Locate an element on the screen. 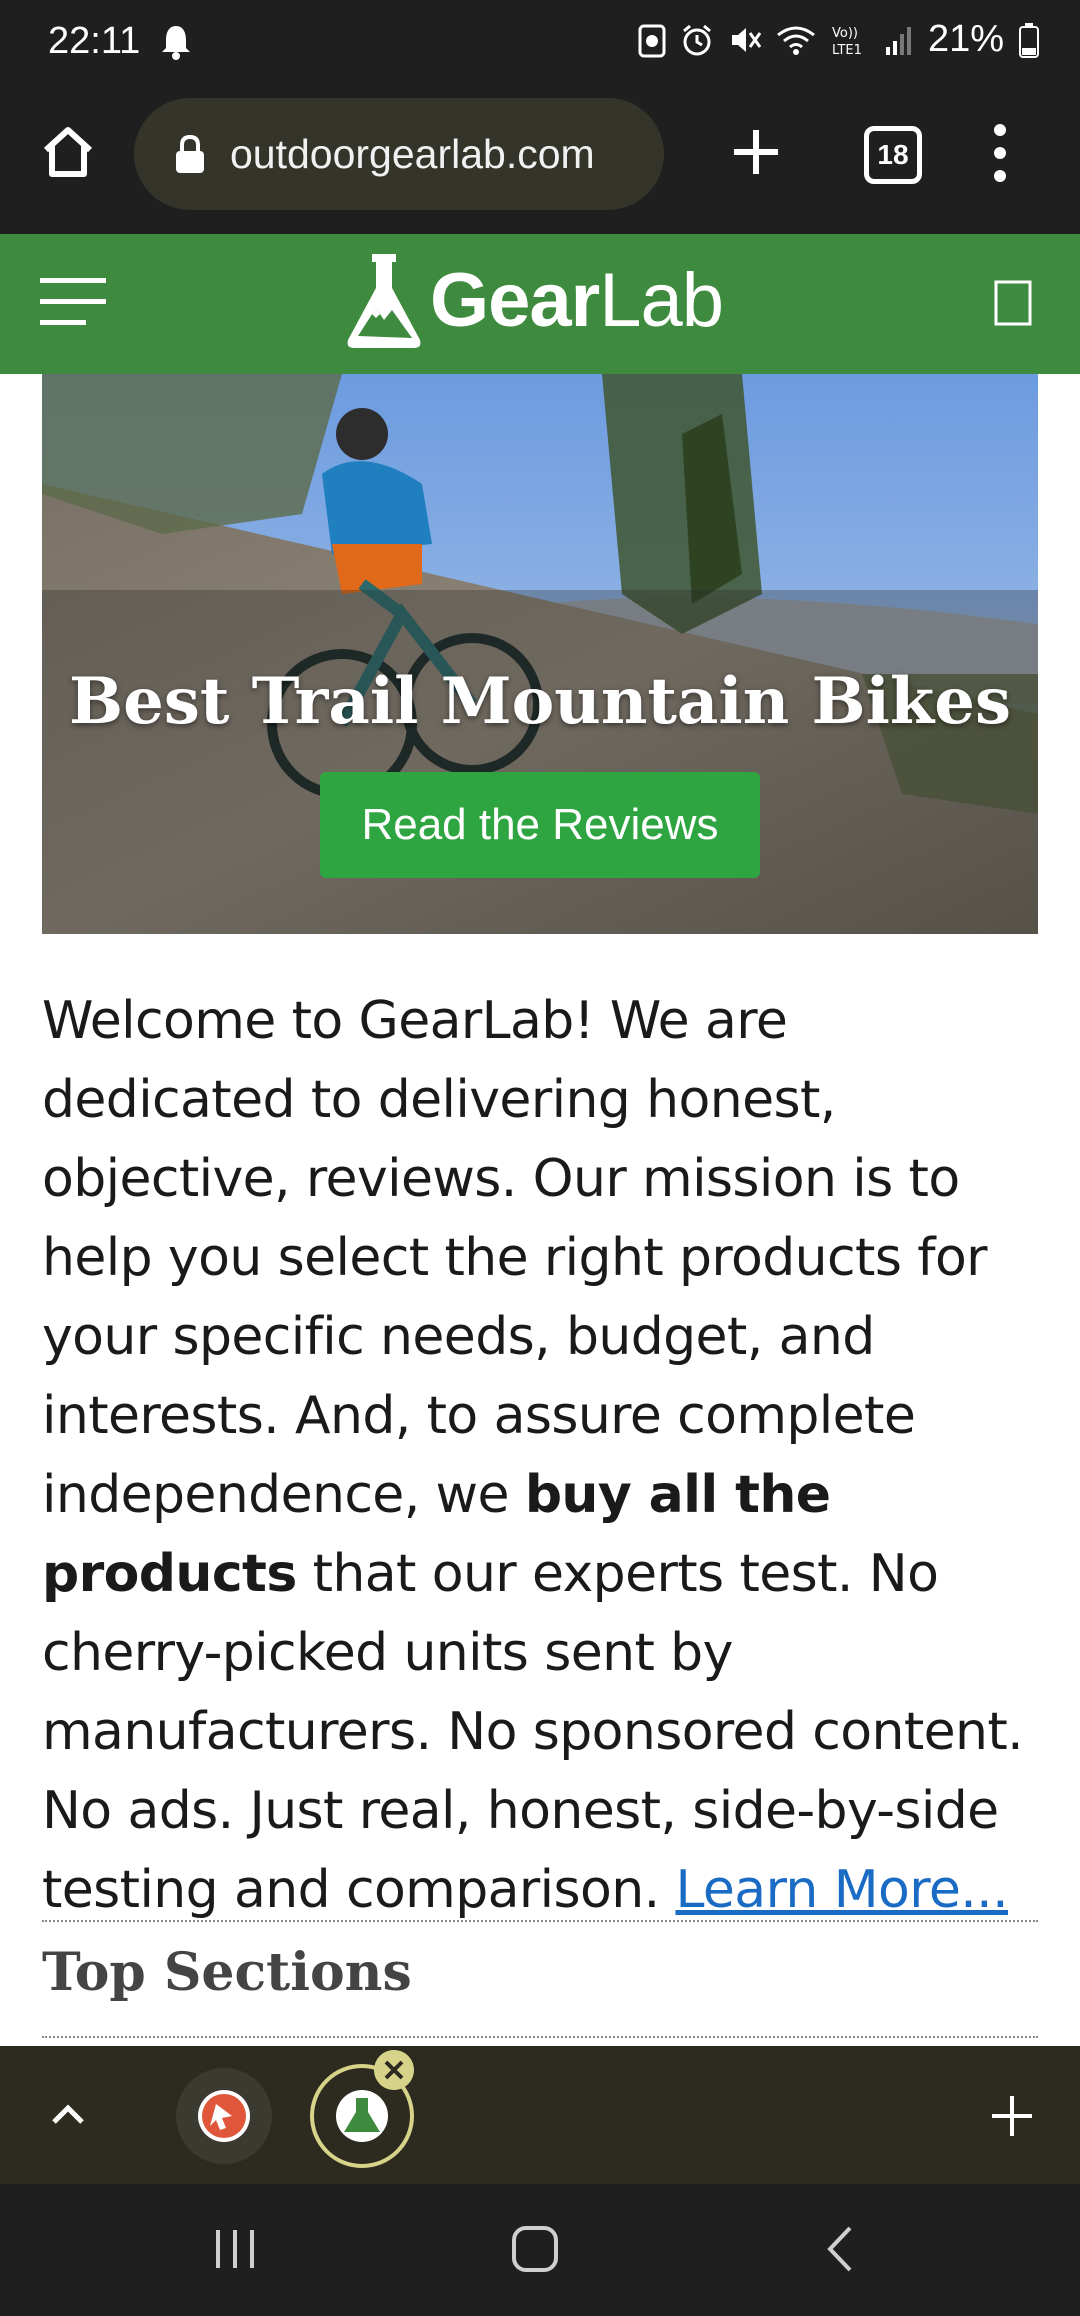 This screenshot has height=2316, width=1080. red-app-icon is located at coordinates (224, 2116).